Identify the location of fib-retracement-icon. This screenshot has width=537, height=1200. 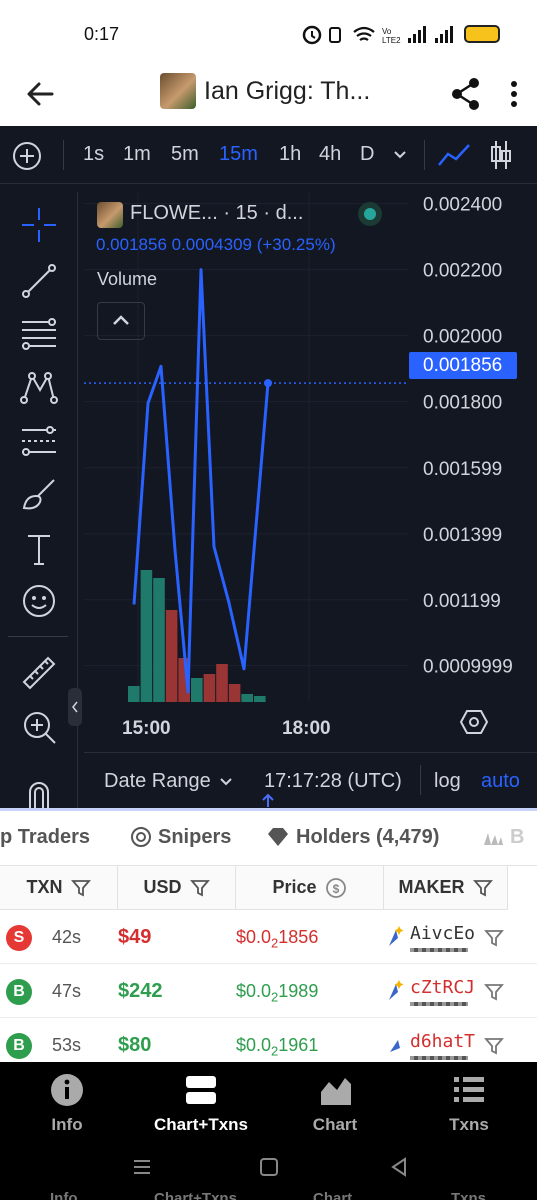
(39, 335).